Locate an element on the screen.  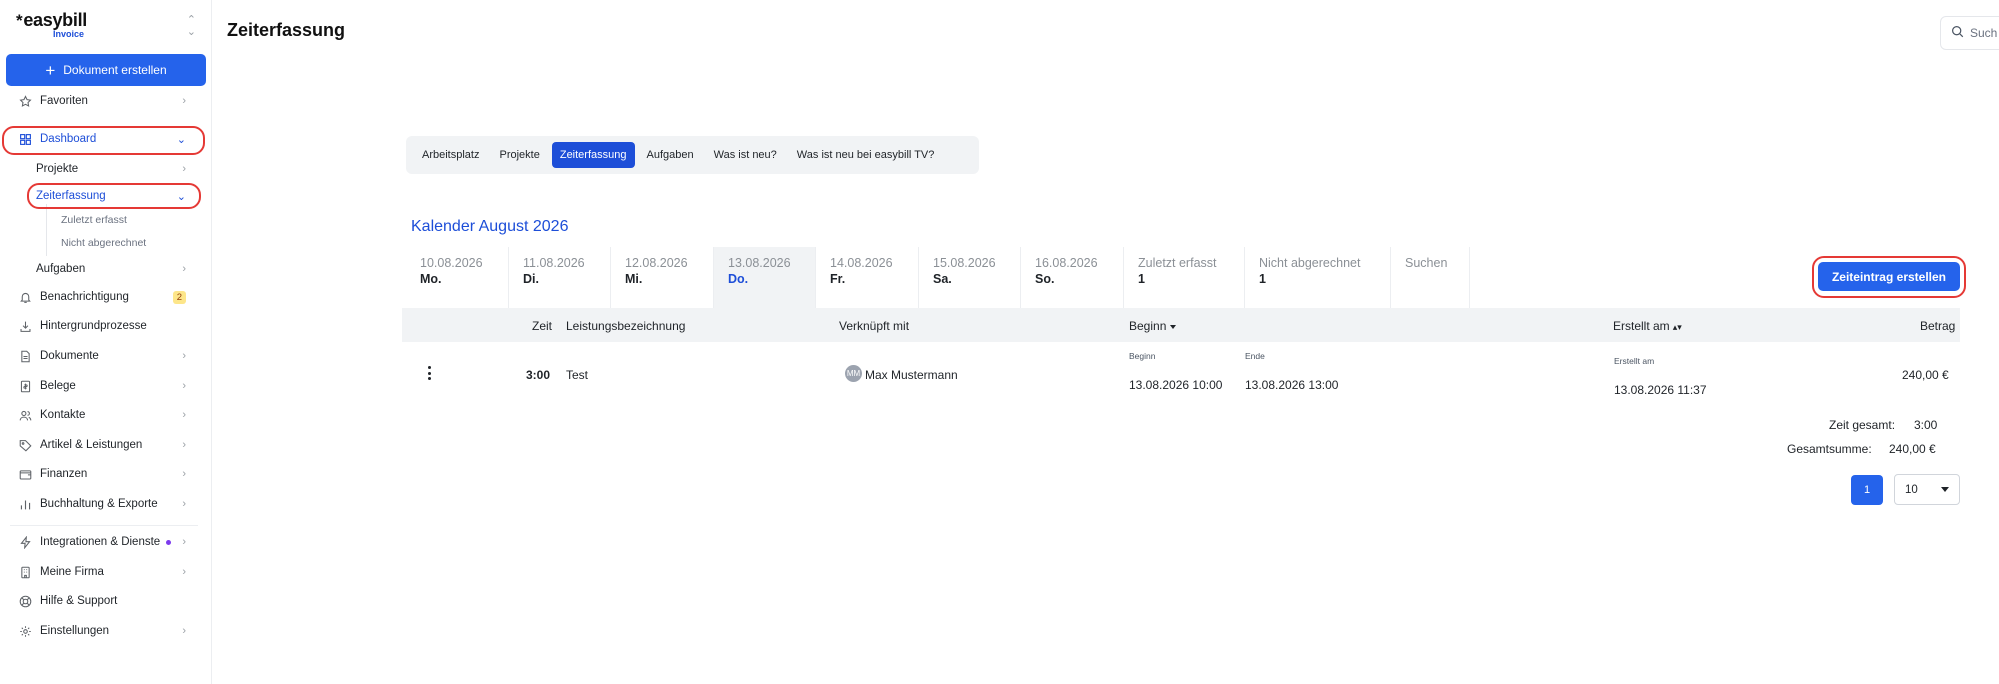
search-input: Such is located at coordinates (1969, 33).